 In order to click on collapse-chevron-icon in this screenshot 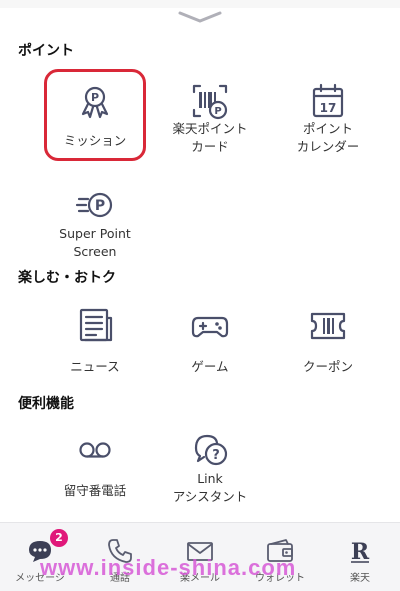, I will do `click(200, 17)`.